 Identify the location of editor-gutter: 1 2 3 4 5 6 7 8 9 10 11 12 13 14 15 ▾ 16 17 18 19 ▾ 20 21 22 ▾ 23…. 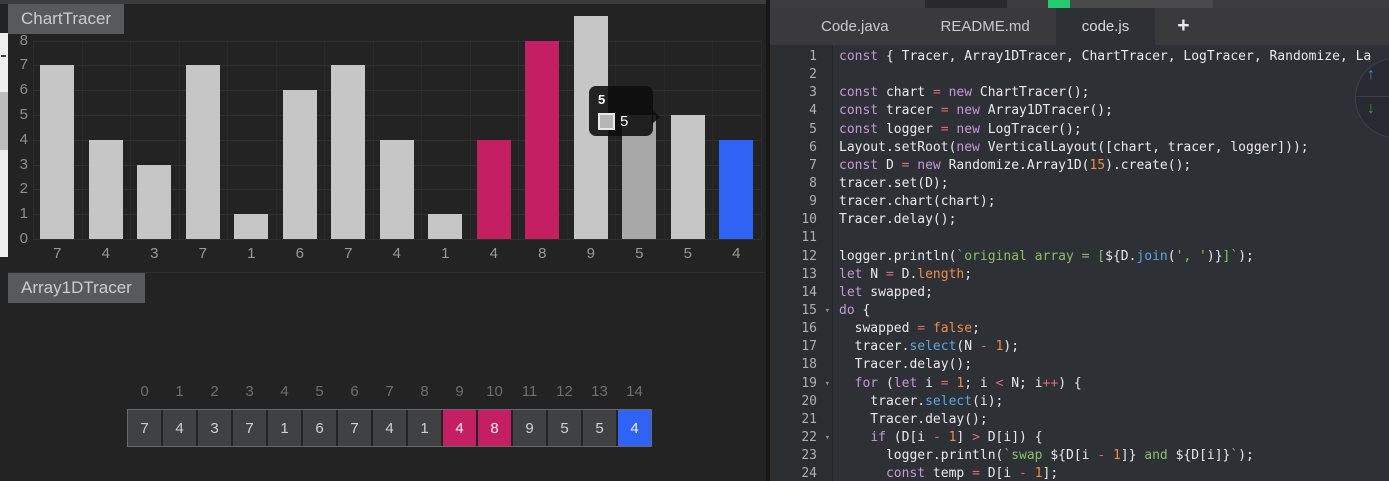
(801, 263).